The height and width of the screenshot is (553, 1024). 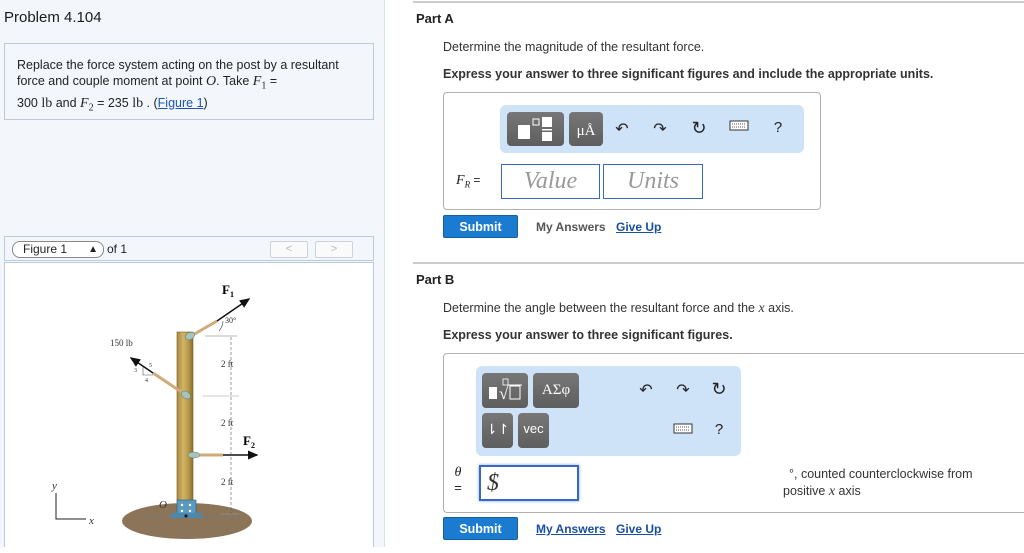 What do you see at coordinates (249, 441) in the screenshot?
I see `f2-label: F2` at bounding box center [249, 441].